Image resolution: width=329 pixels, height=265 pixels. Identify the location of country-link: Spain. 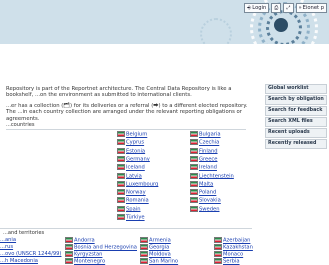
(129, 208).